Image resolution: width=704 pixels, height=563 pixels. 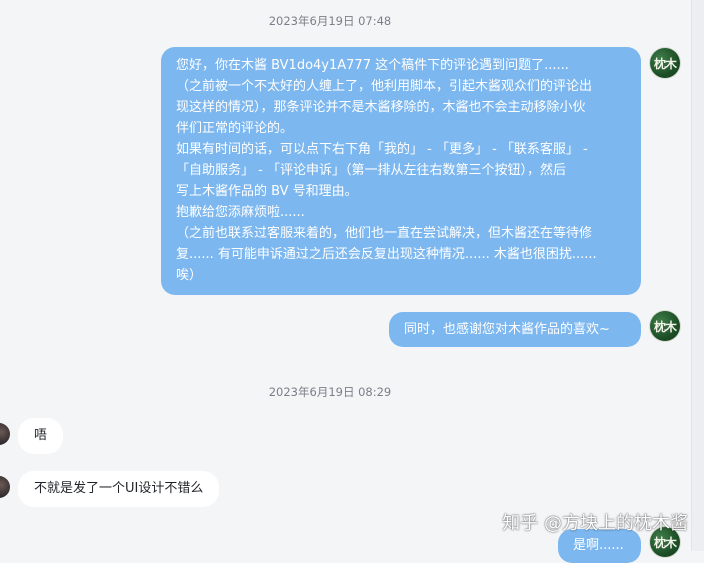 What do you see at coordinates (330, 21) in the screenshot?
I see `timestamp: 2023年6月19日 07:48` at bounding box center [330, 21].